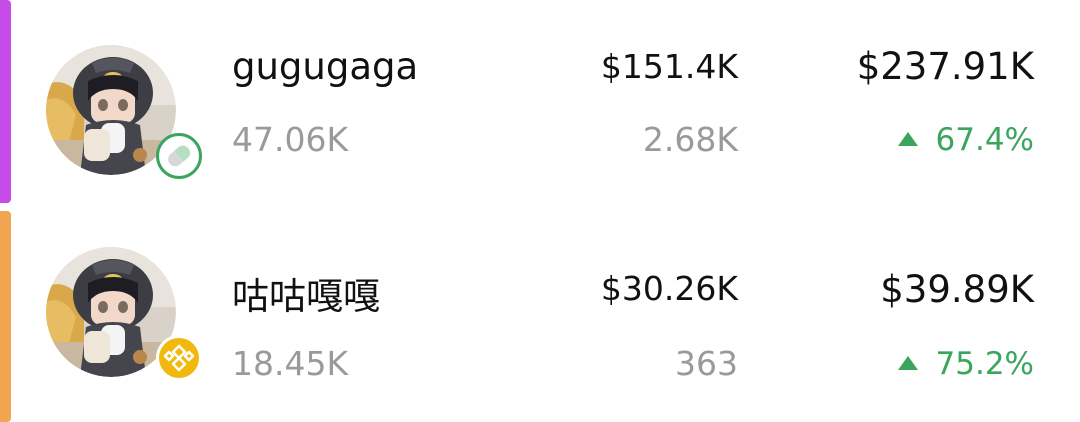  Describe the element at coordinates (957, 289) in the screenshot. I see `total-value: $39.89K` at that location.